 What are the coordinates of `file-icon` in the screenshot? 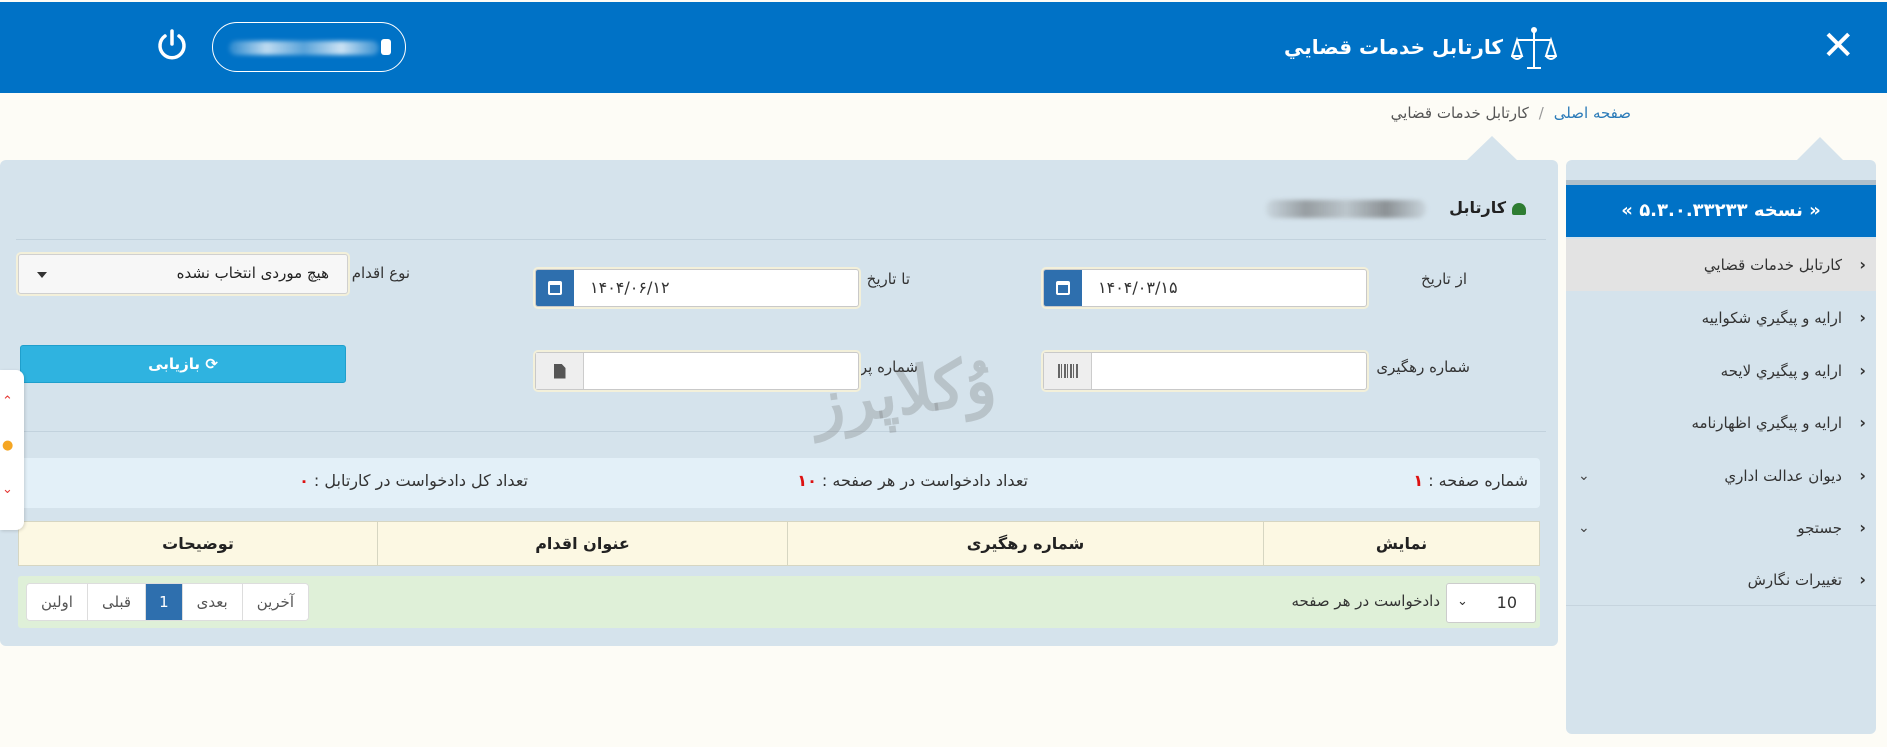 It's located at (560, 371).